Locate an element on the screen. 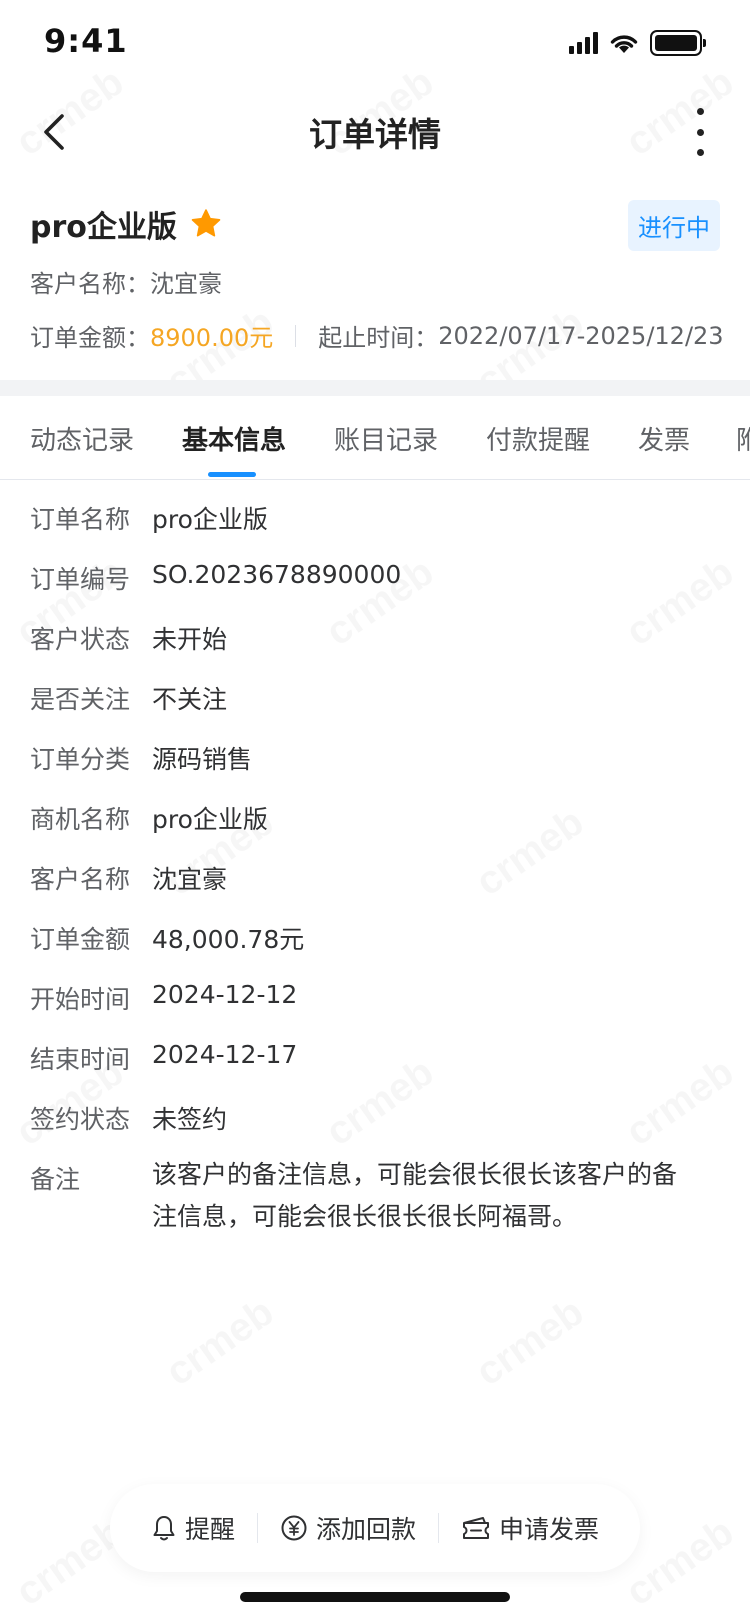 The image size is (750, 1624). info-value: 未签约 is located at coordinates (190, 1119).